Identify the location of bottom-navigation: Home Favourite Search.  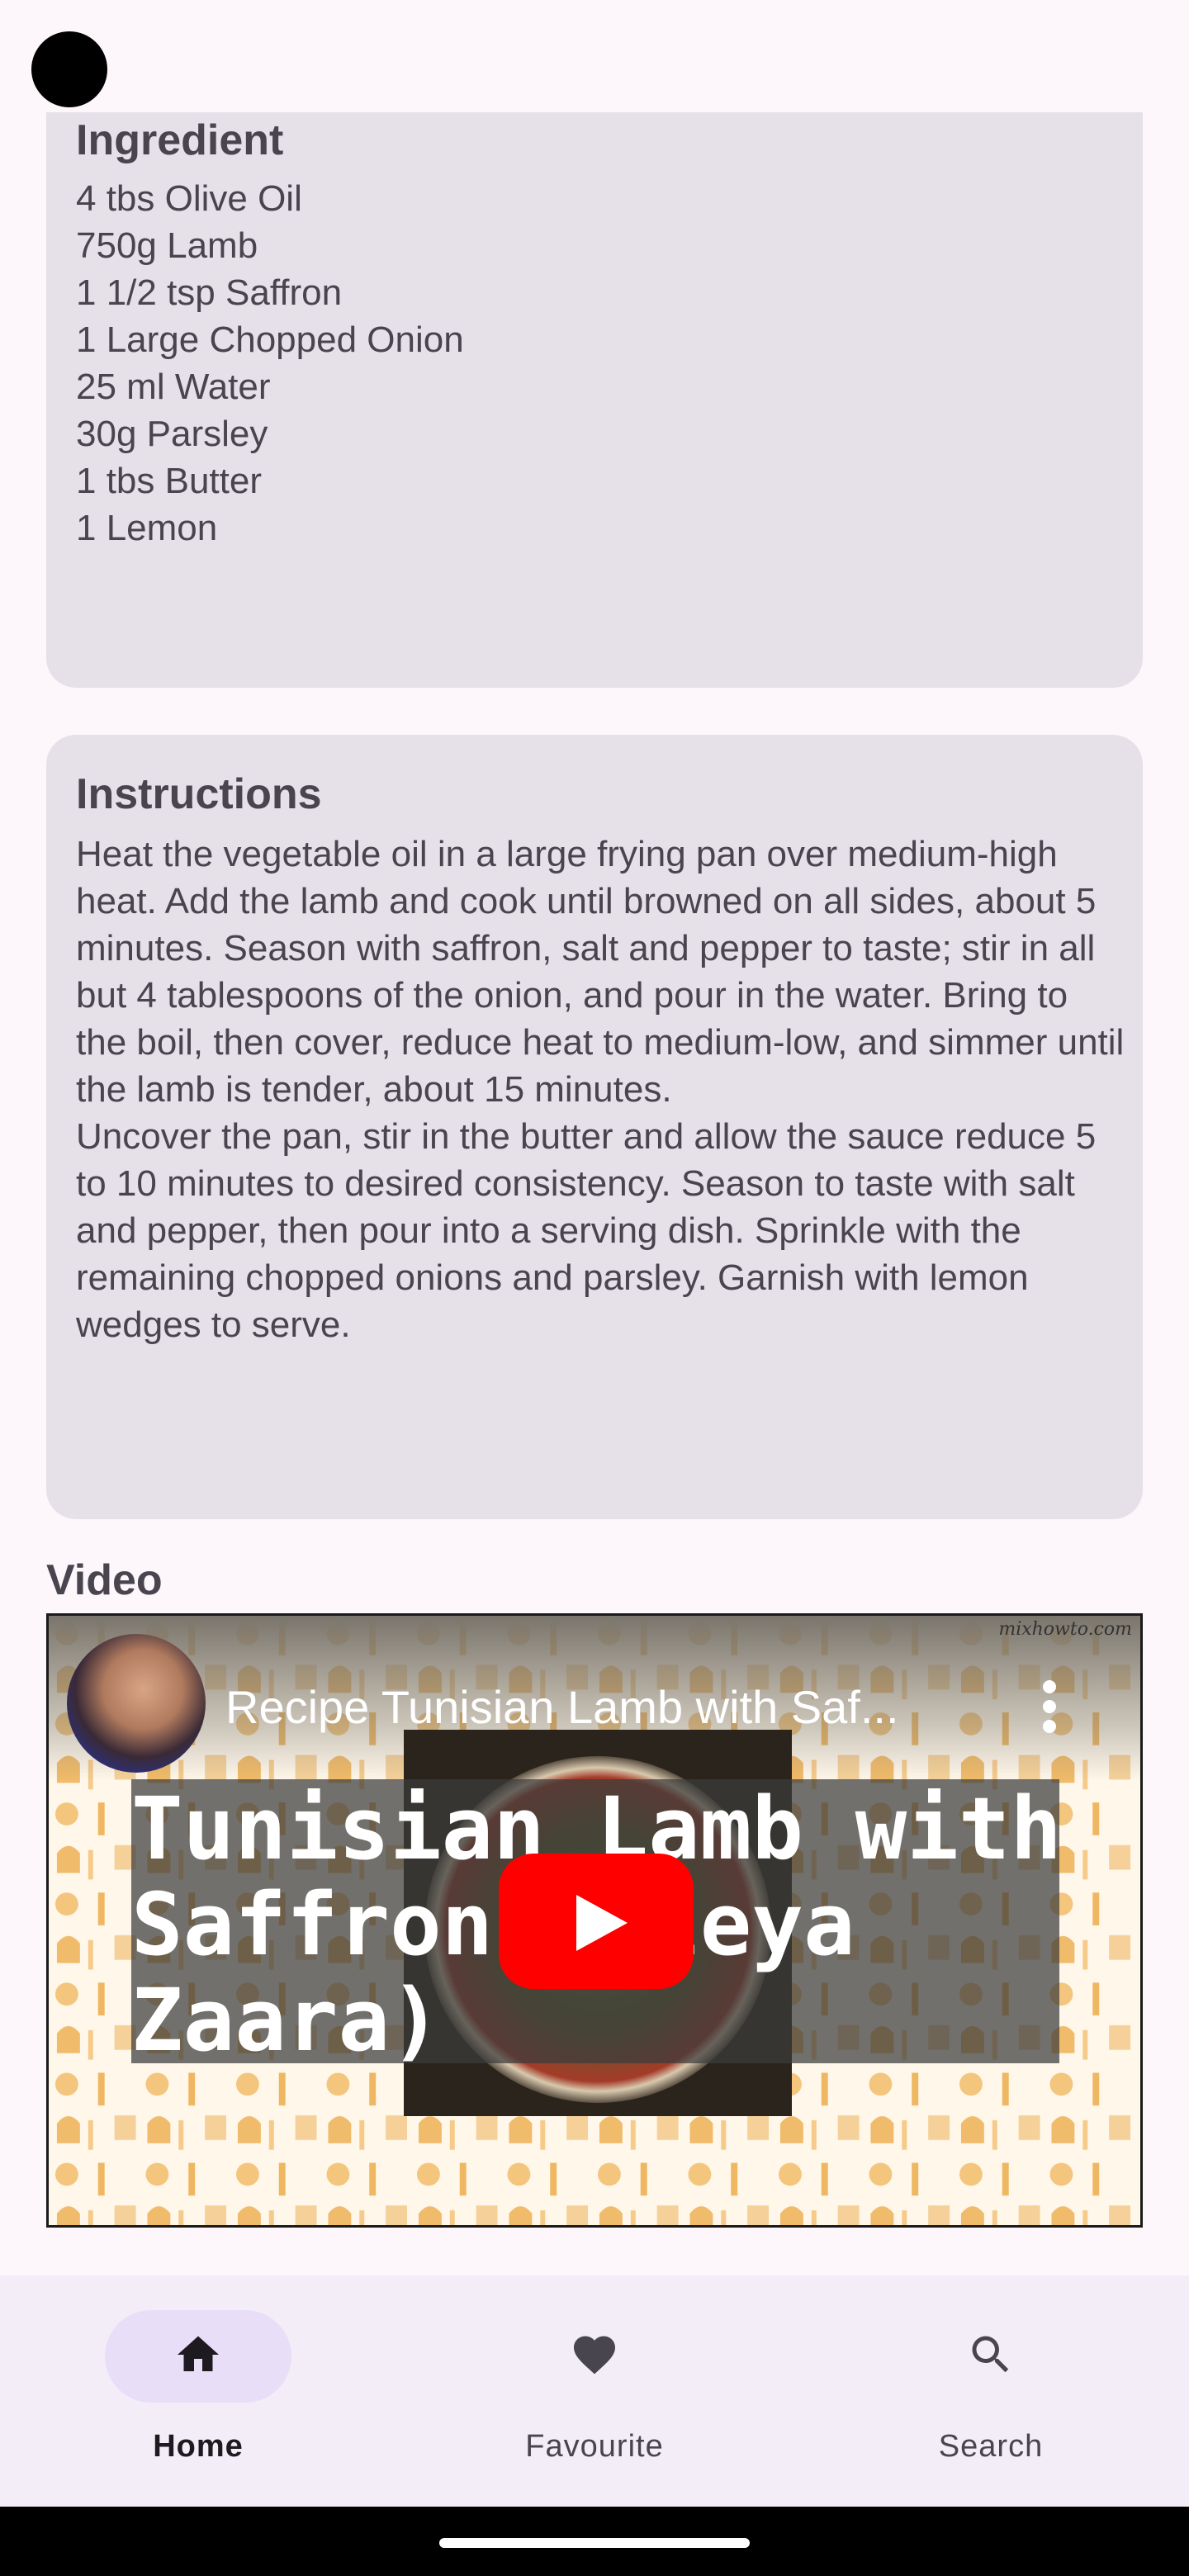
(594, 2391).